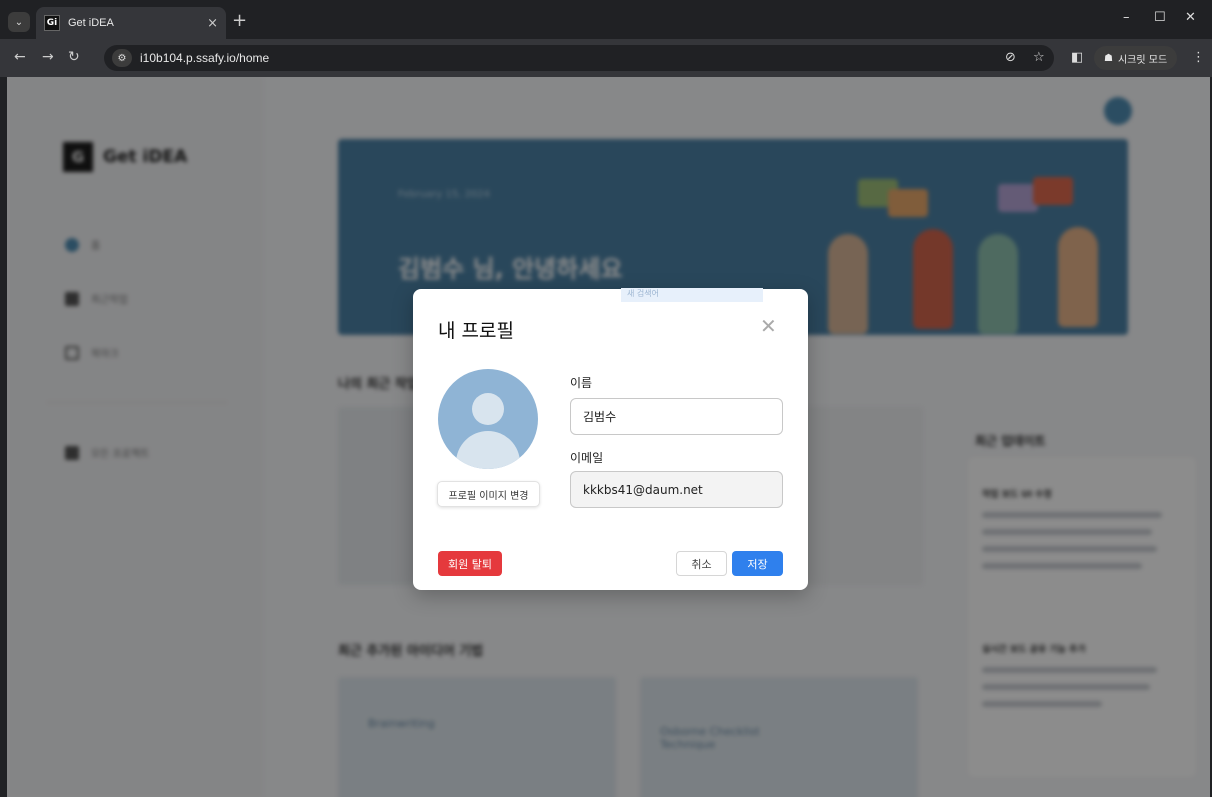 Image resolution: width=1212 pixels, height=797 pixels. Describe the element at coordinates (476, 331) in the screenshot. I see `modal-title: 내 프로필` at that location.